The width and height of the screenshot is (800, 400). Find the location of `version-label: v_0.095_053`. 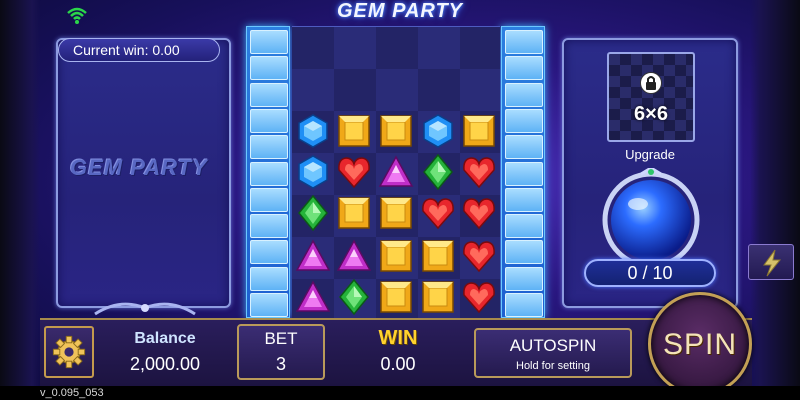

version-label: v_0.095_053 is located at coordinates (400, 393).